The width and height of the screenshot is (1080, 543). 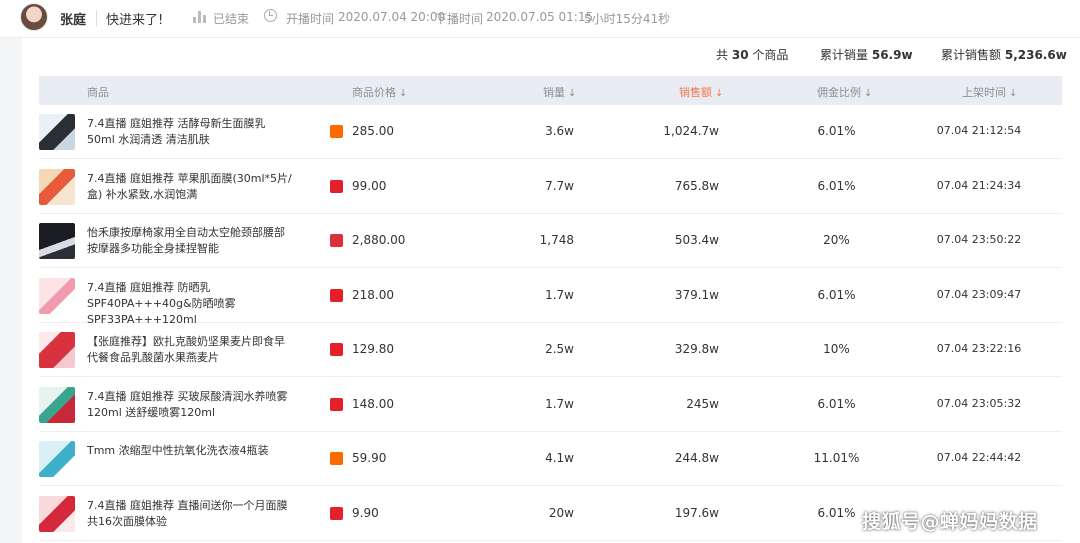 I want to click on product-price: 59.90, so click(x=369, y=458).